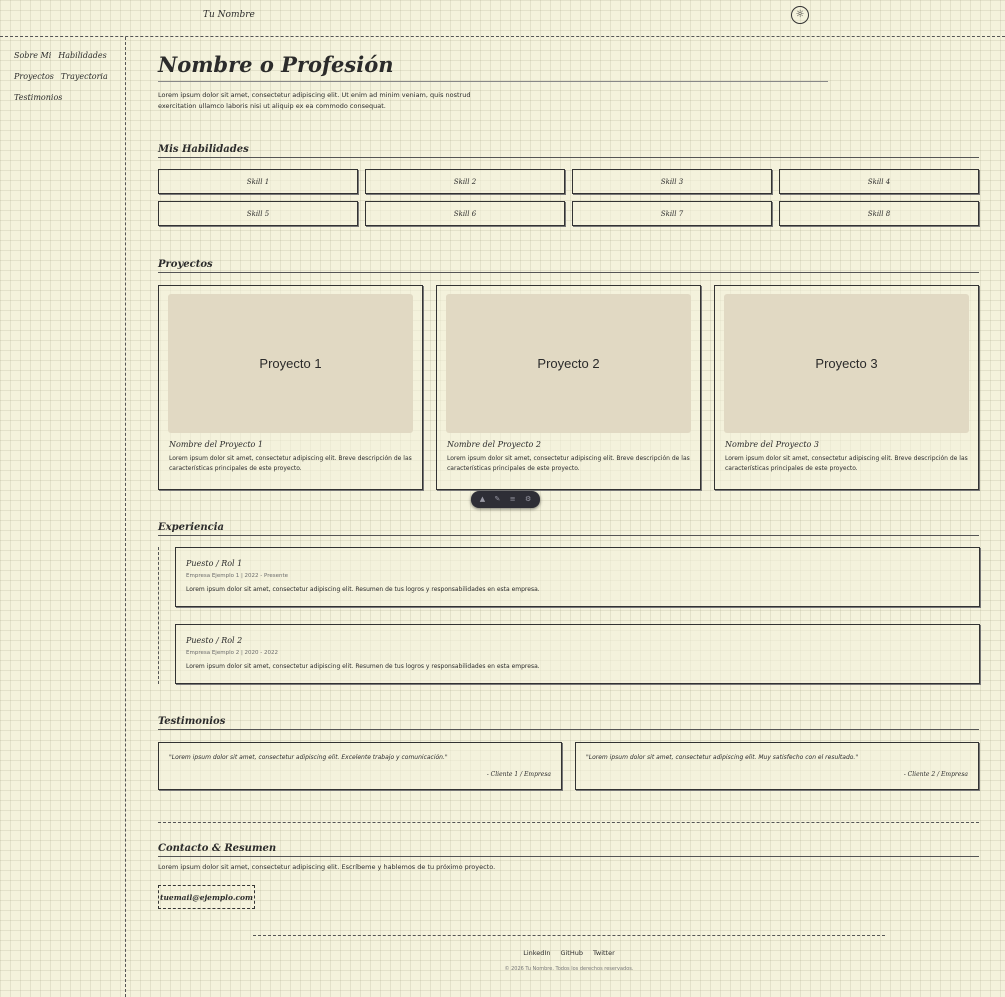 The image size is (1005, 997). Describe the element at coordinates (571, 953) in the screenshot. I see `footer-link-github: GitHub` at that location.